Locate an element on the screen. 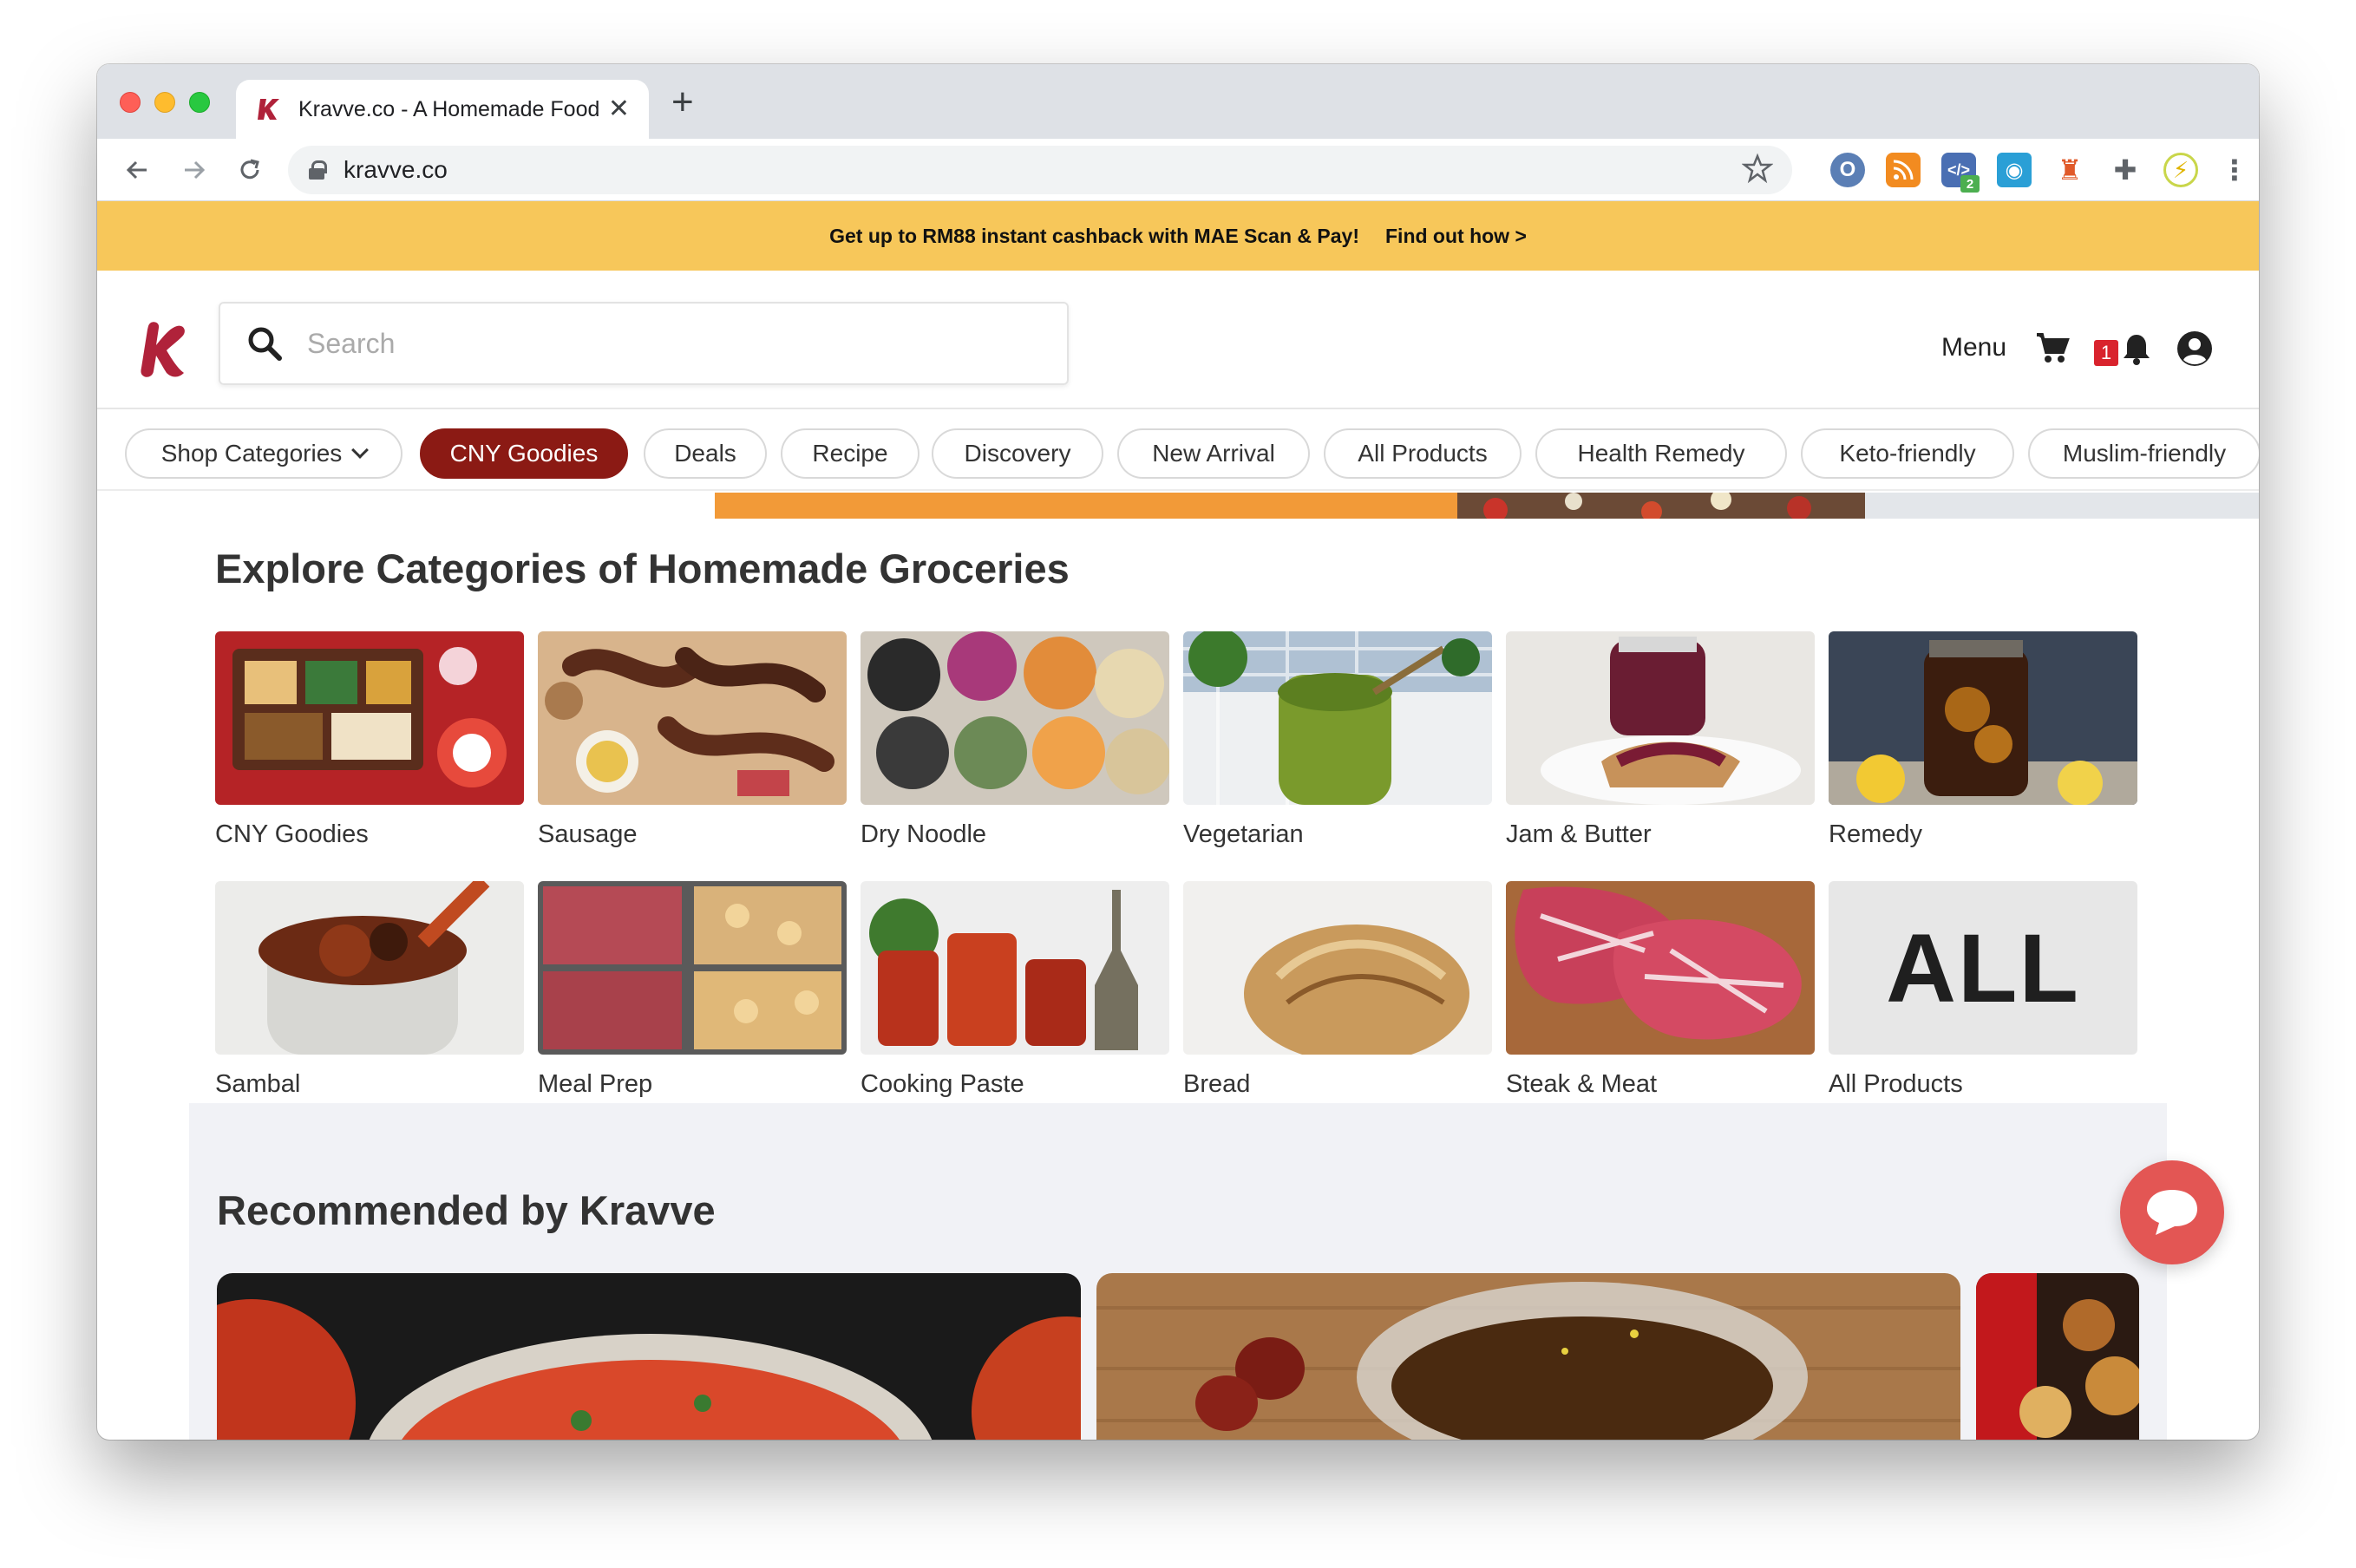 The height and width of the screenshot is (1568, 2356). rss-glyph-icon is located at coordinates (1904, 170).